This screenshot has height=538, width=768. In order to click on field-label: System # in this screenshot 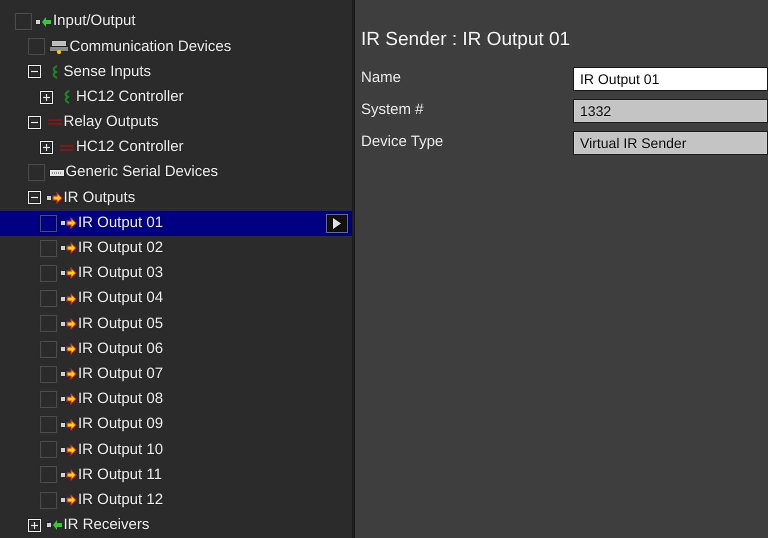, I will do `click(393, 110)`.